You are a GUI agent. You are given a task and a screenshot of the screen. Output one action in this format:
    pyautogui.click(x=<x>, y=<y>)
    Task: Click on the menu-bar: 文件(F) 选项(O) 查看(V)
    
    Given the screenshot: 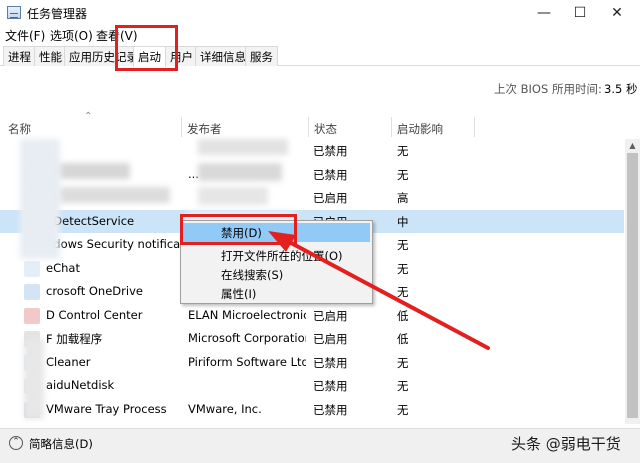 What is the action you would take?
    pyautogui.click(x=320, y=35)
    